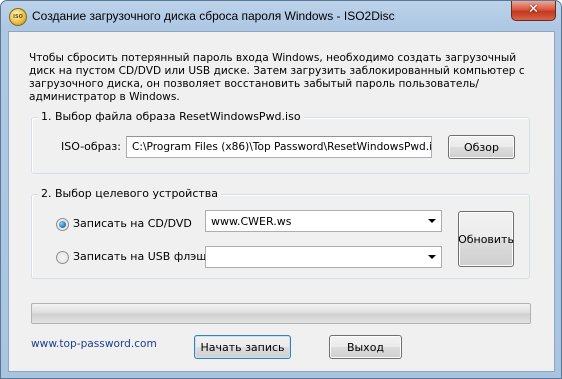 This screenshot has width=562, height=379. I want to click on browse-button-label: Обзор, so click(481, 147).